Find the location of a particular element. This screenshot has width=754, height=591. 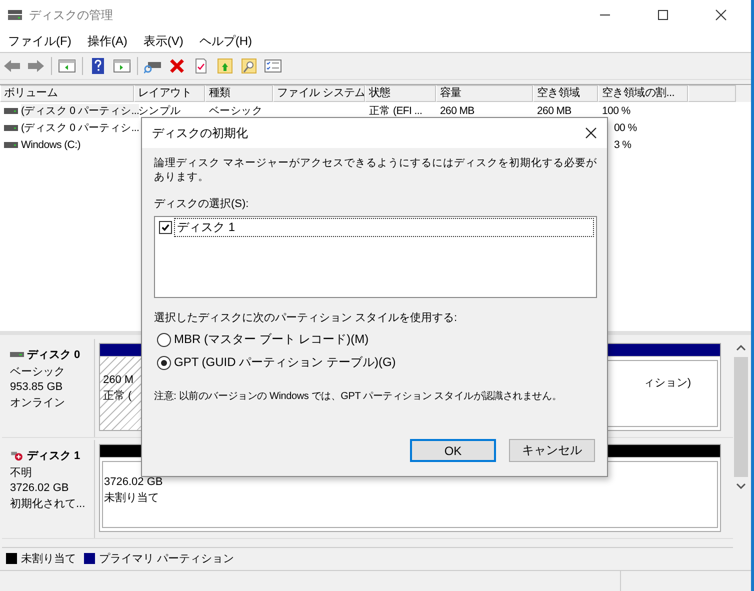

folder-up-icon is located at coordinates (225, 66).